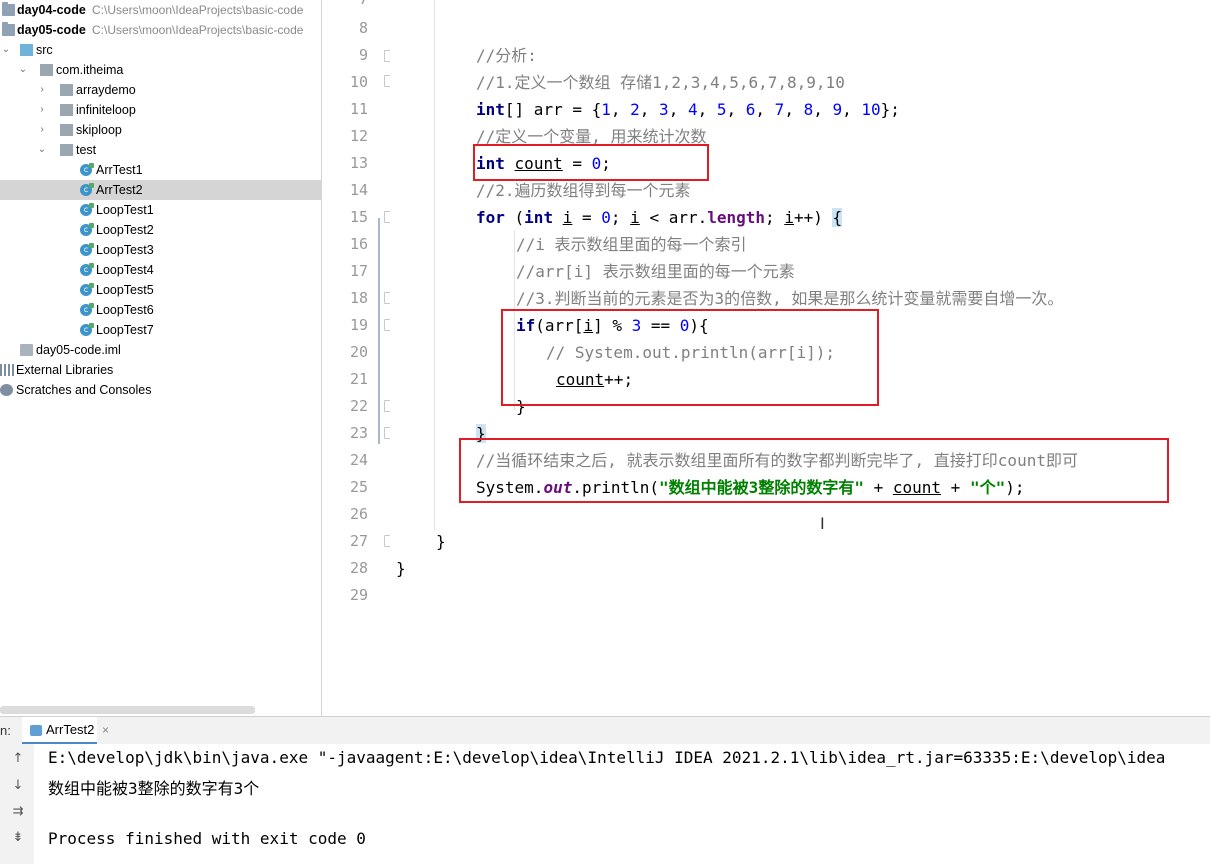 The height and width of the screenshot is (864, 1210). Describe the element at coordinates (358, 541) in the screenshot. I see `line-number: 27` at that location.